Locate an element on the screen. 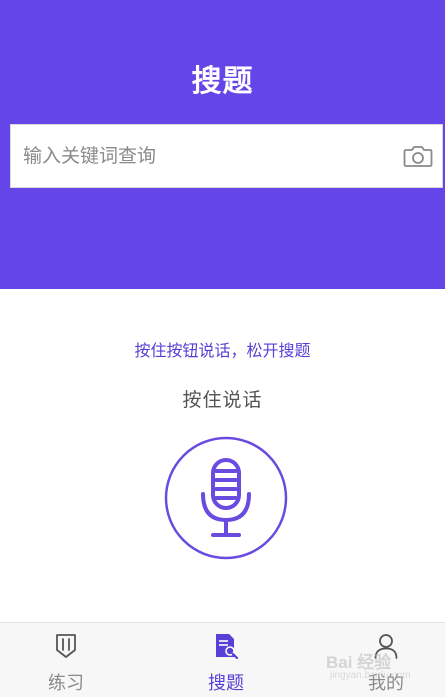  camera-icon is located at coordinates (418, 156).